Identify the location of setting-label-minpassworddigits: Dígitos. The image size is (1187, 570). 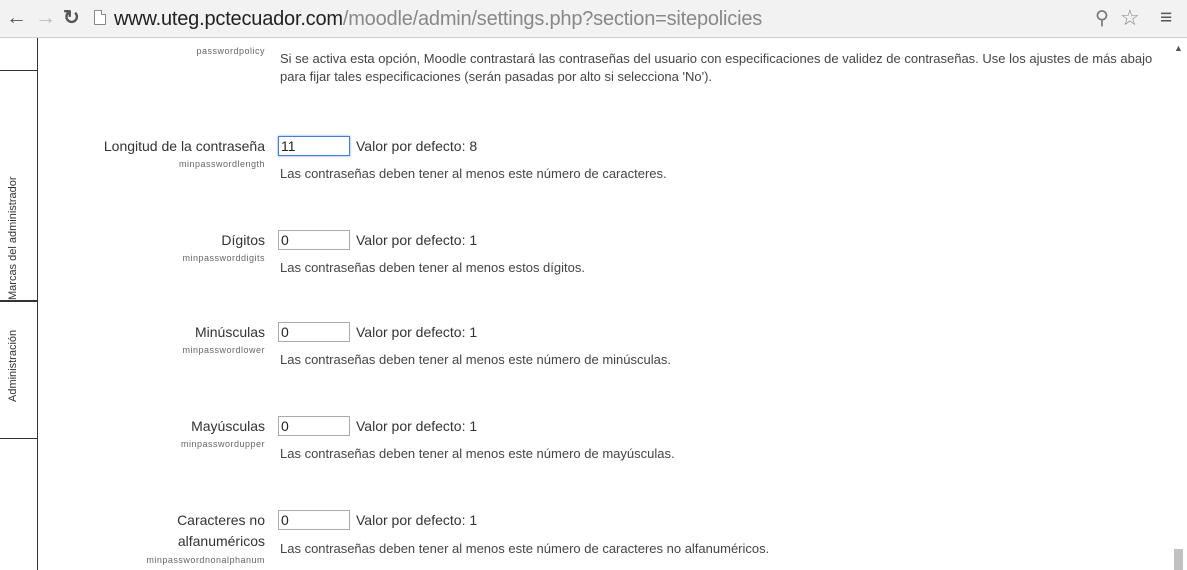
(243, 240).